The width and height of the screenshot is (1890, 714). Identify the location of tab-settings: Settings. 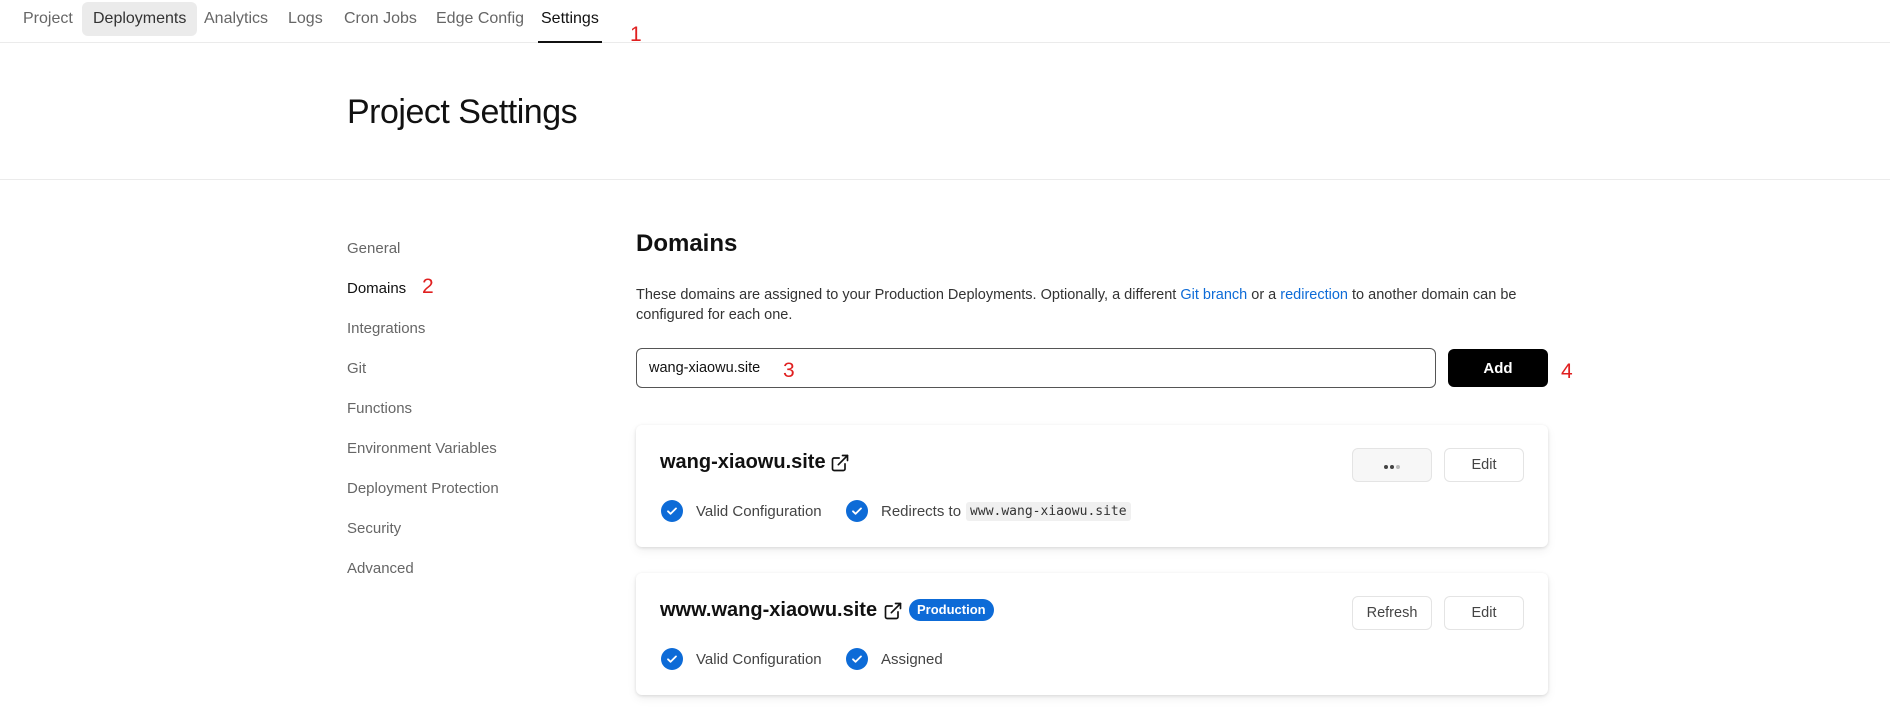
(570, 21).